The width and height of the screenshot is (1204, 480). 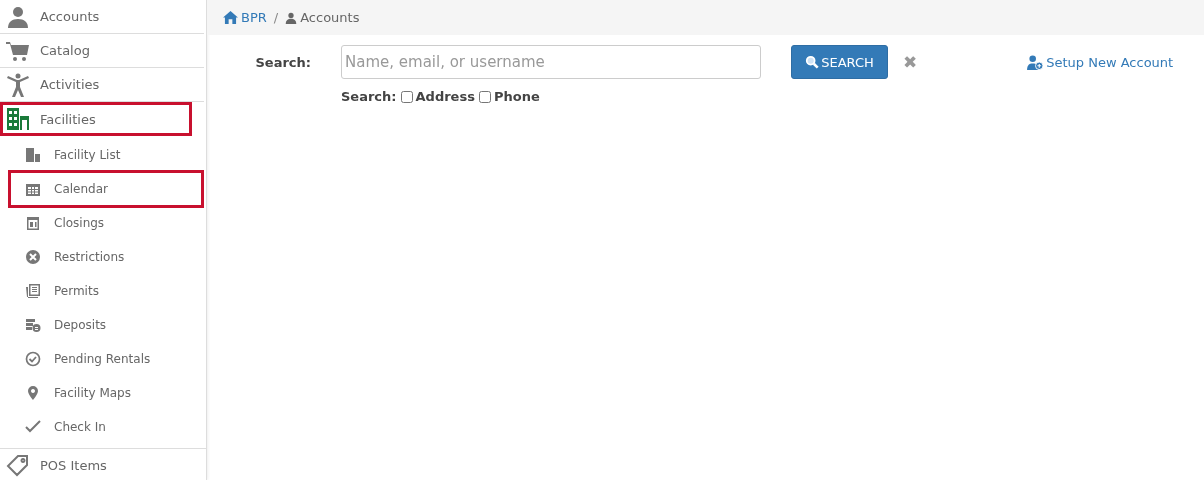 What do you see at coordinates (70, 84) in the screenshot?
I see `sidebar-label: Activities` at bounding box center [70, 84].